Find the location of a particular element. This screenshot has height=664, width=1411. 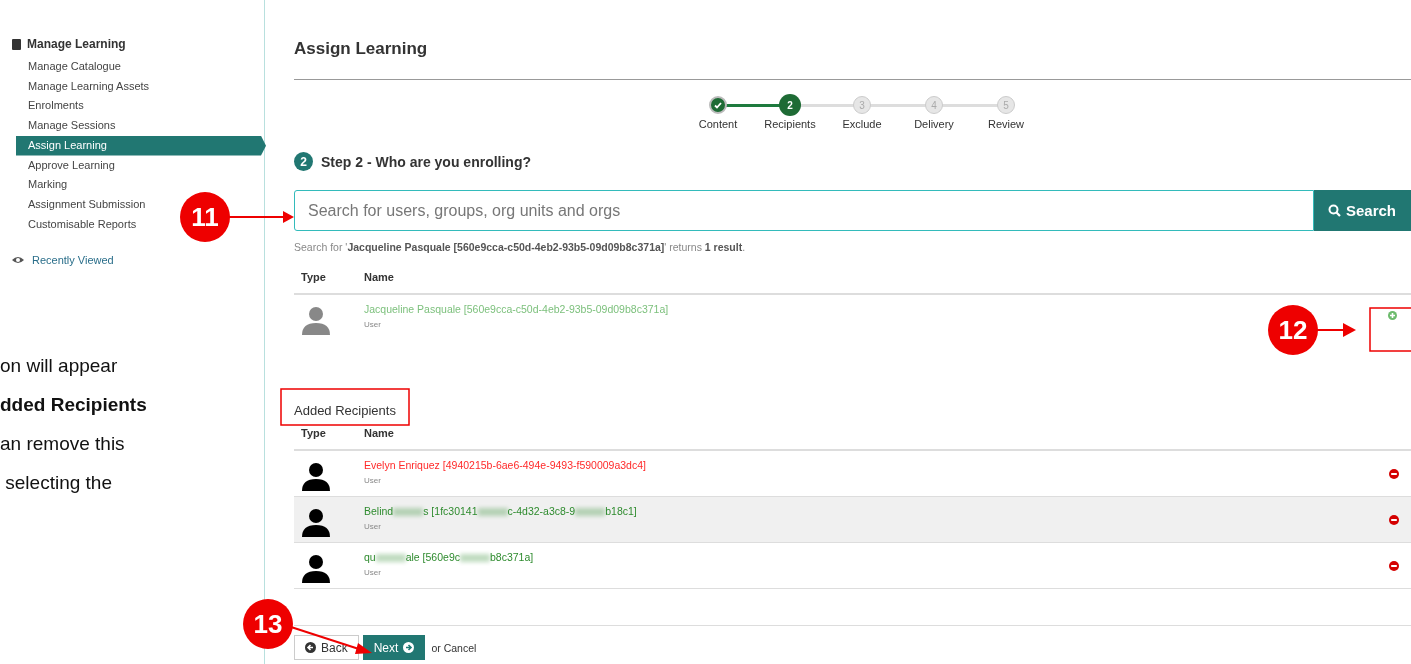

sidebar-item: Manage Catalogue is located at coordinates (68, 67).